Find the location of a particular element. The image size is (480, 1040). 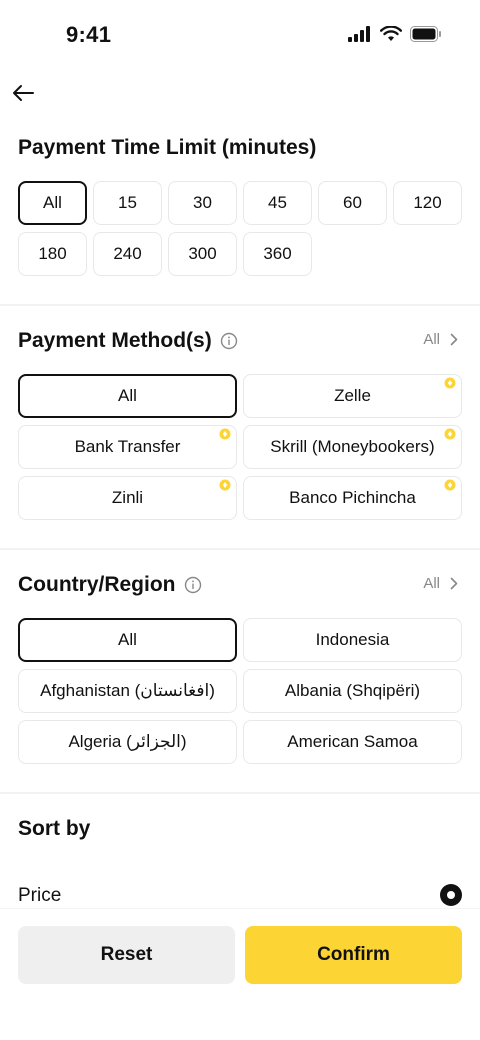

payment-method-option-zelle: Zelle is located at coordinates (352, 396).